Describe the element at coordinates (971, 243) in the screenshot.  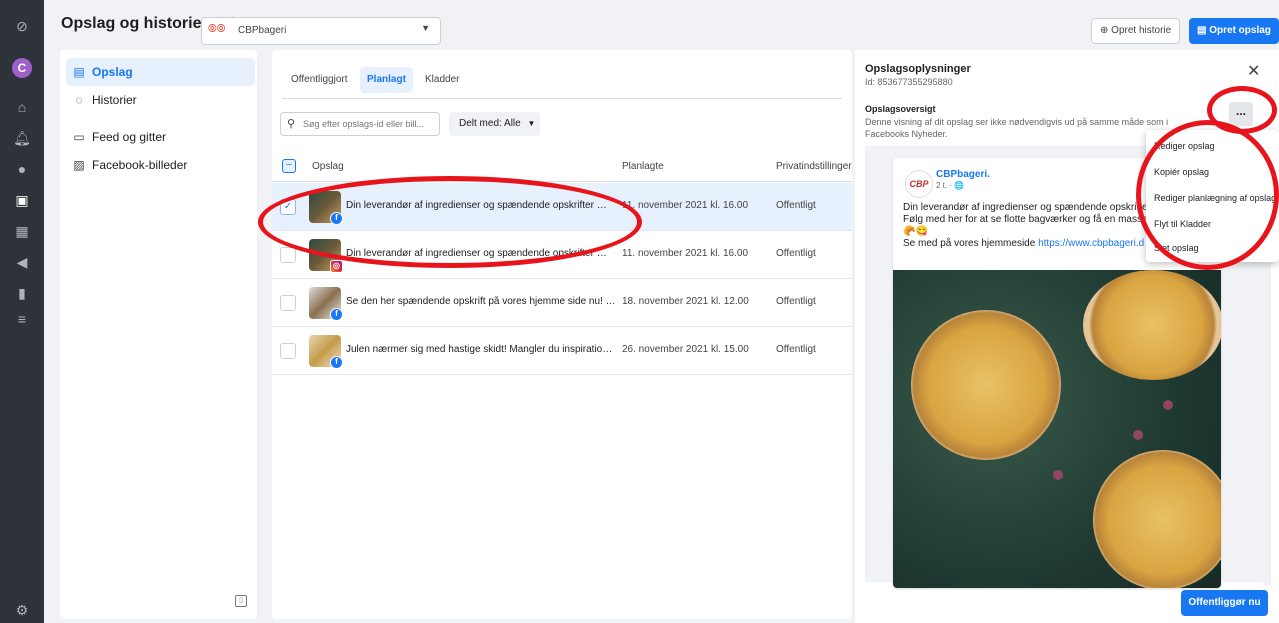
I see `post-line: Se med på vores hjemmeside` at that location.